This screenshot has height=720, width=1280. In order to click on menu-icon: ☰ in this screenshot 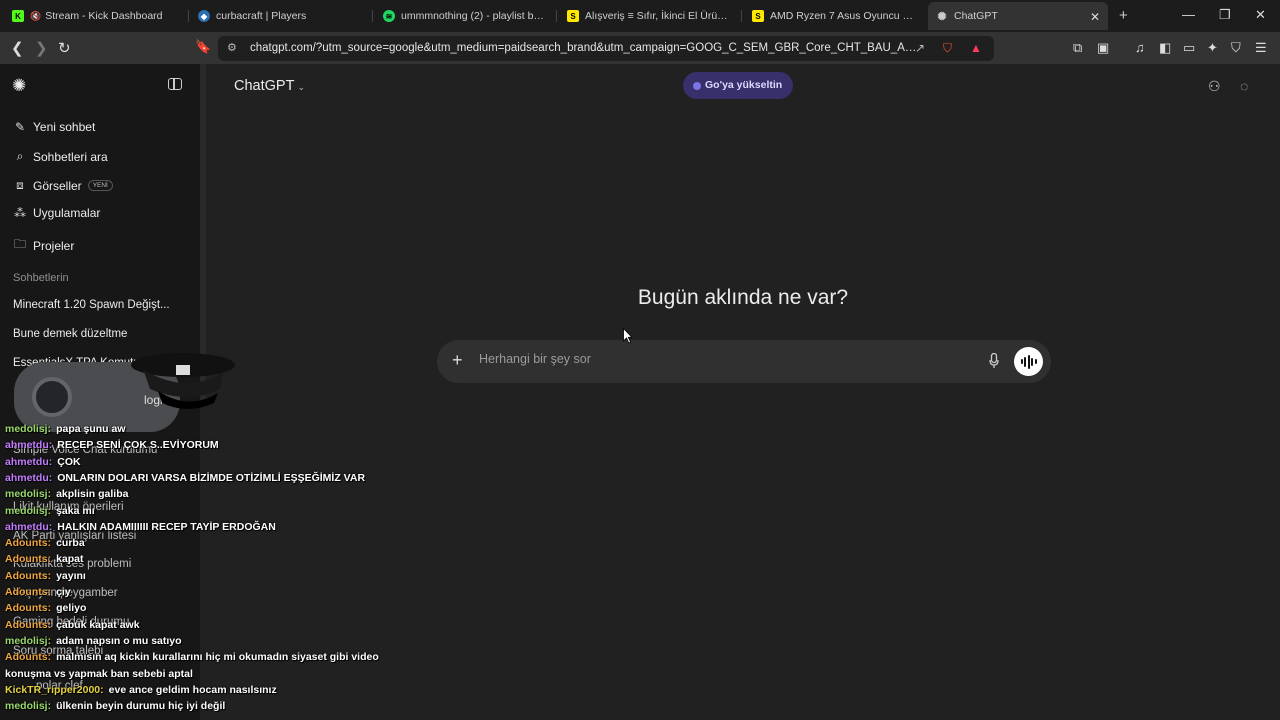, I will do `click(1261, 48)`.